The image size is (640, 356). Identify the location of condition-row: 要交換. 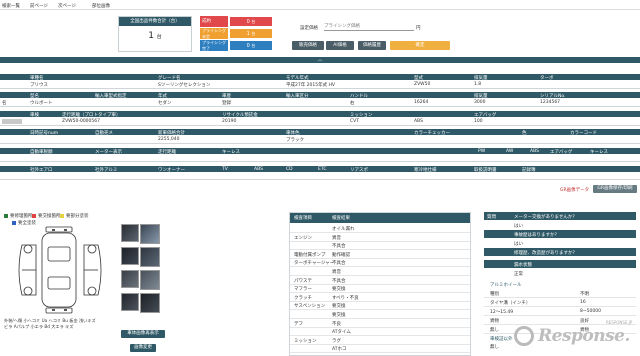
(380, 315).